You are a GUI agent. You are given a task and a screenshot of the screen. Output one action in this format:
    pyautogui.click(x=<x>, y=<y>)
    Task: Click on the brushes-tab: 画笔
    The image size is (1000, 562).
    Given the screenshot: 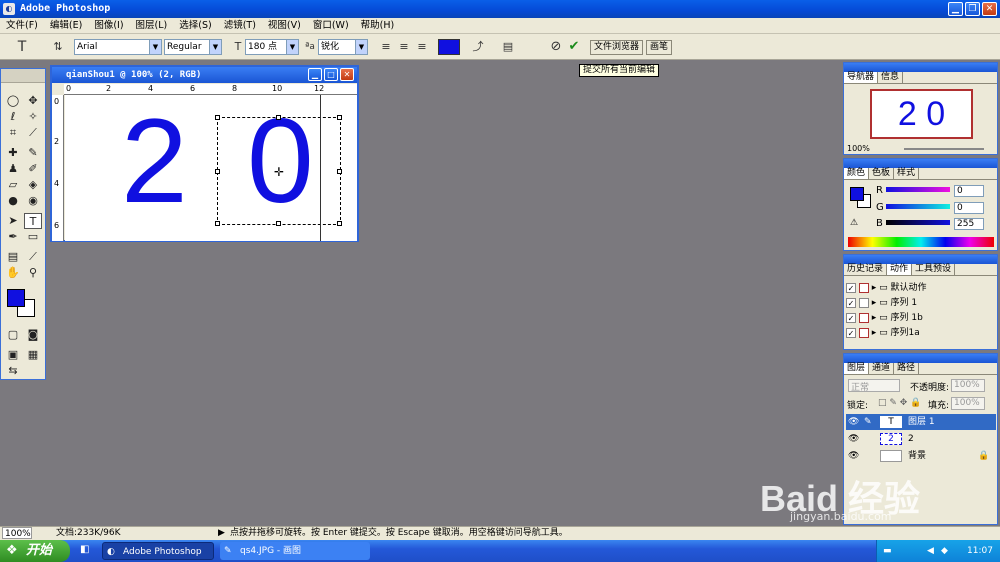 What is the action you would take?
    pyautogui.click(x=659, y=47)
    